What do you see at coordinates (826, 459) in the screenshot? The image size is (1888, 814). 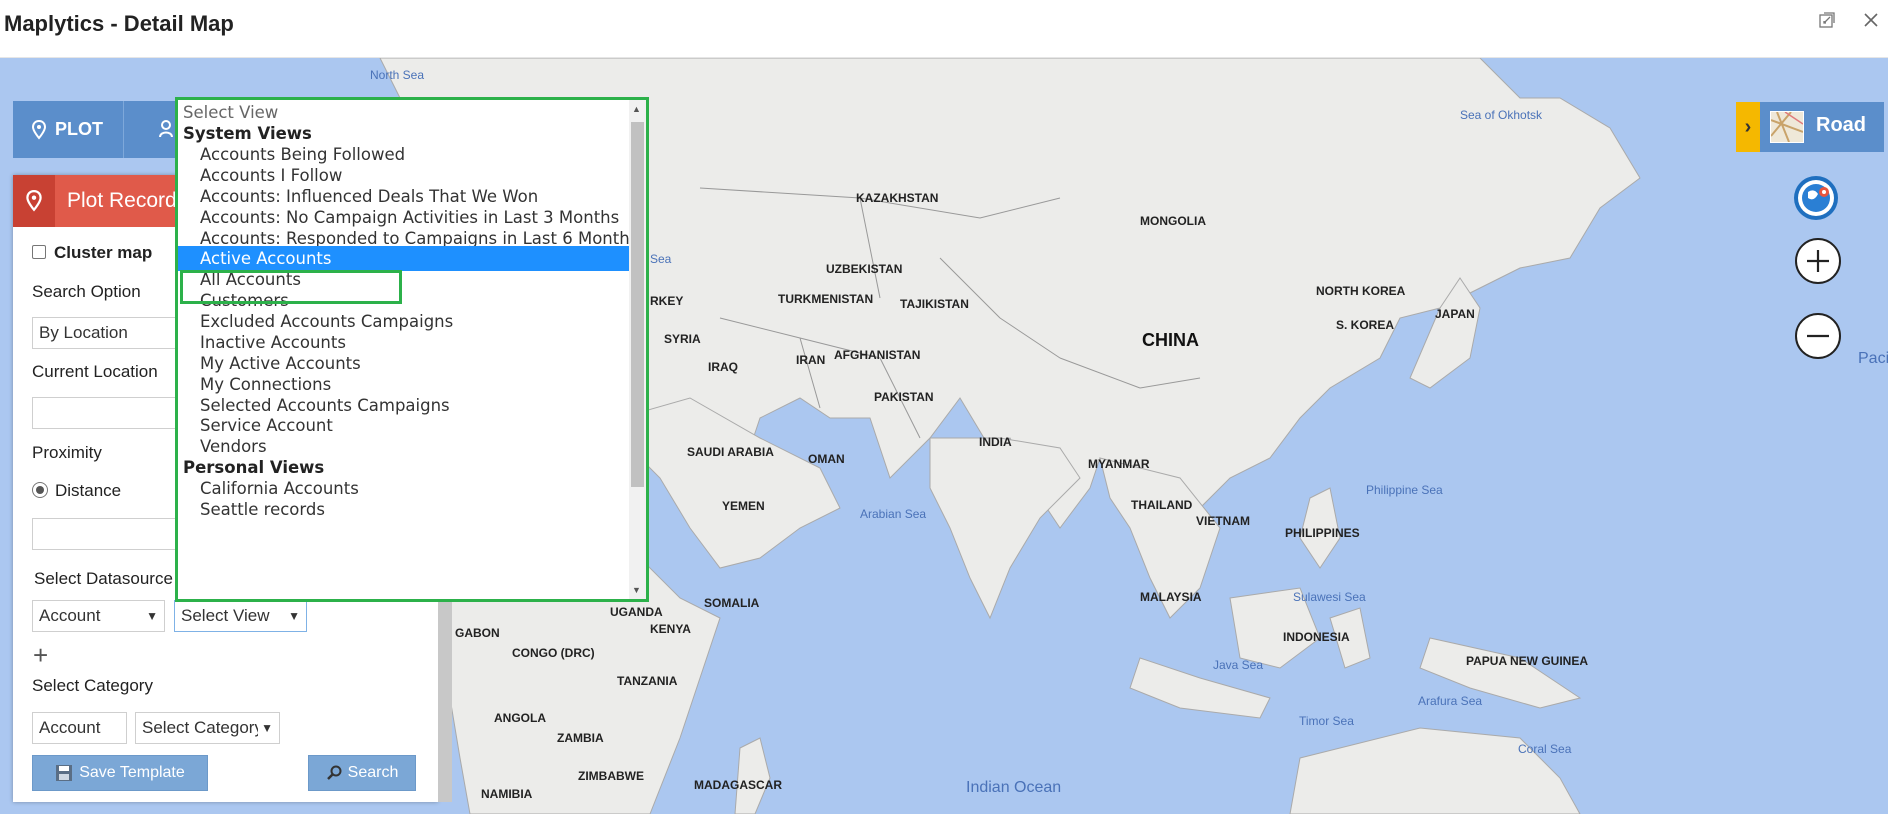 I see `map-label-oman: OMAN` at bounding box center [826, 459].